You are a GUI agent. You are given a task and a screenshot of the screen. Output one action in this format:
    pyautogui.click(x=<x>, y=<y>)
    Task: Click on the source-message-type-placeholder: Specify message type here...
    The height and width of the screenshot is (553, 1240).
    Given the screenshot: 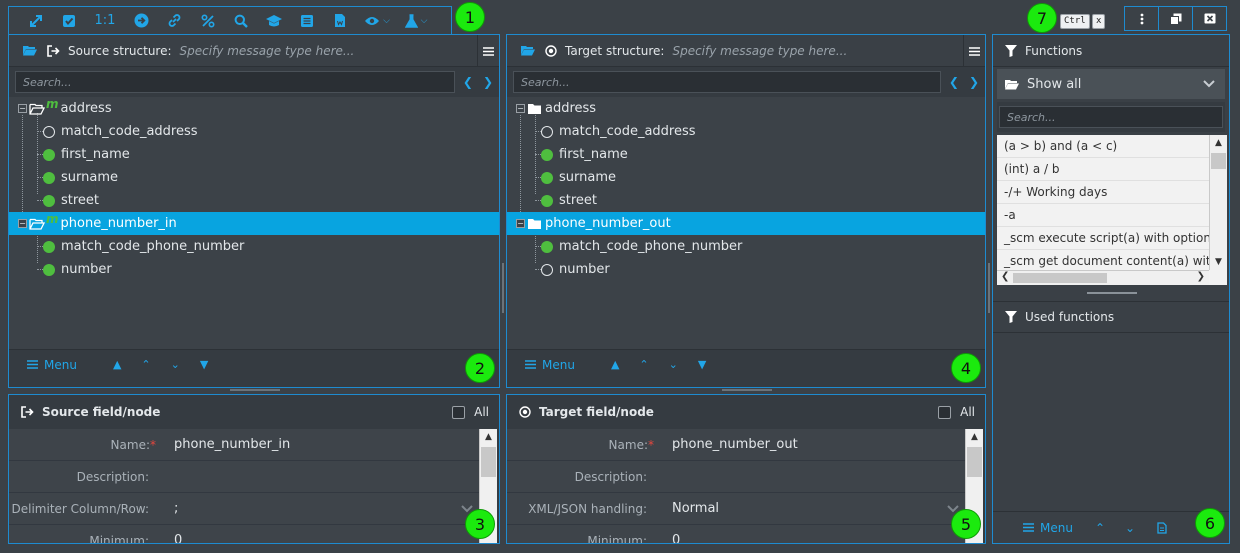 What is the action you would take?
    pyautogui.click(x=267, y=51)
    